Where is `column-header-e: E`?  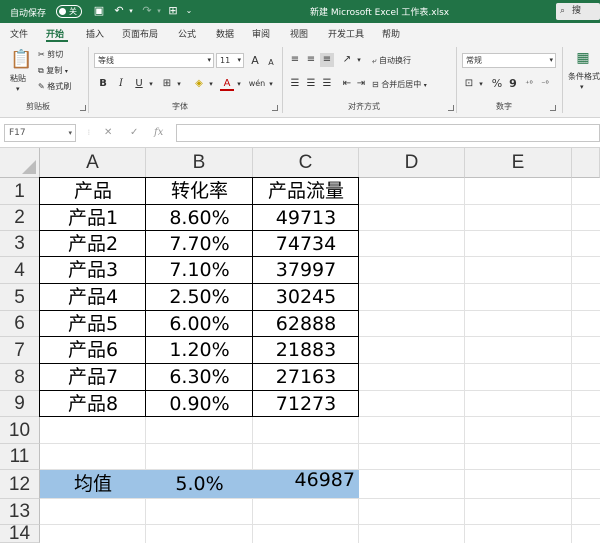 column-header-e: E is located at coordinates (518, 163).